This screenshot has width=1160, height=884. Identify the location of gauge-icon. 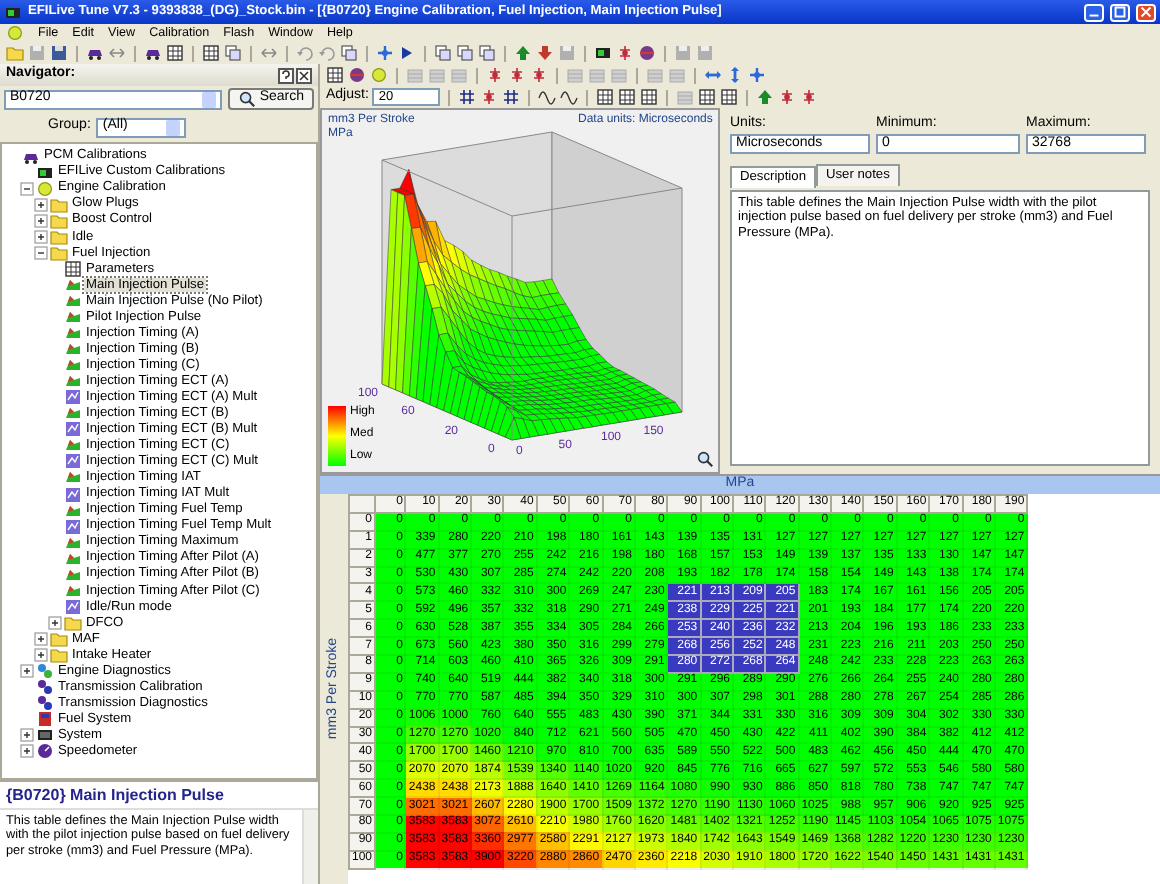
(45, 751).